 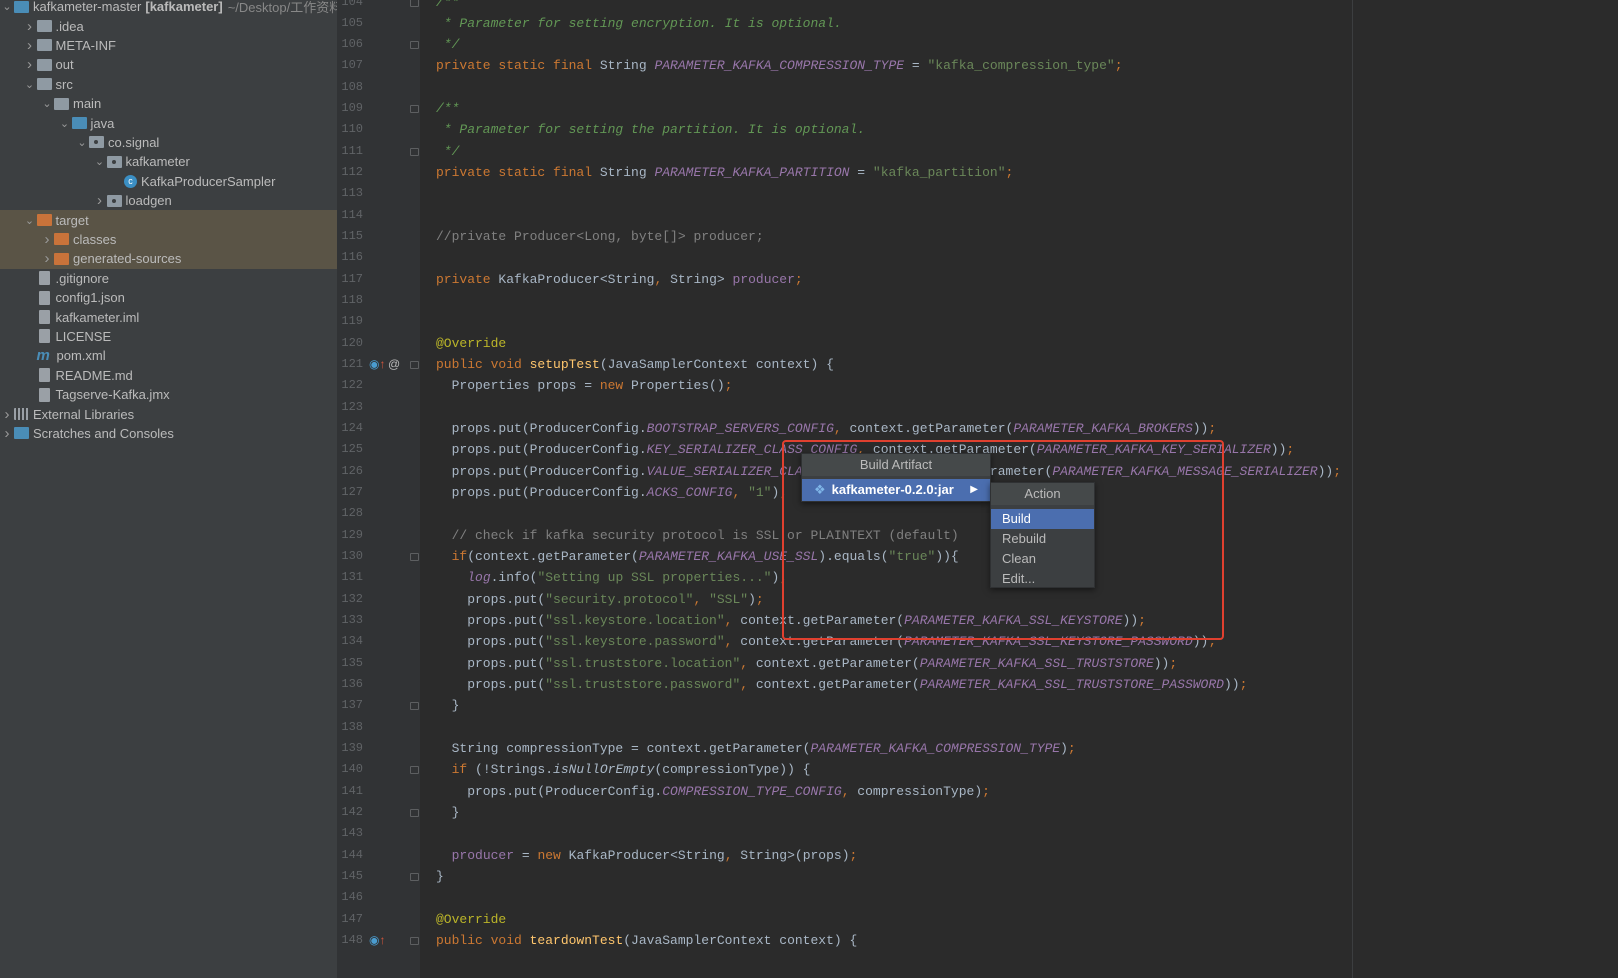 What do you see at coordinates (352, 598) in the screenshot?
I see `line-number: 132` at bounding box center [352, 598].